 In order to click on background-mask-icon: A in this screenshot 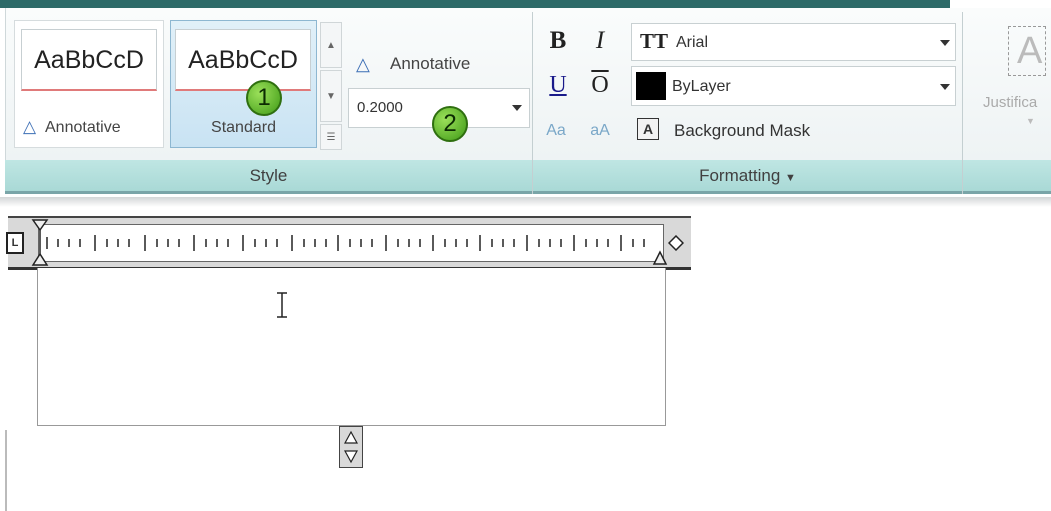, I will do `click(648, 129)`.